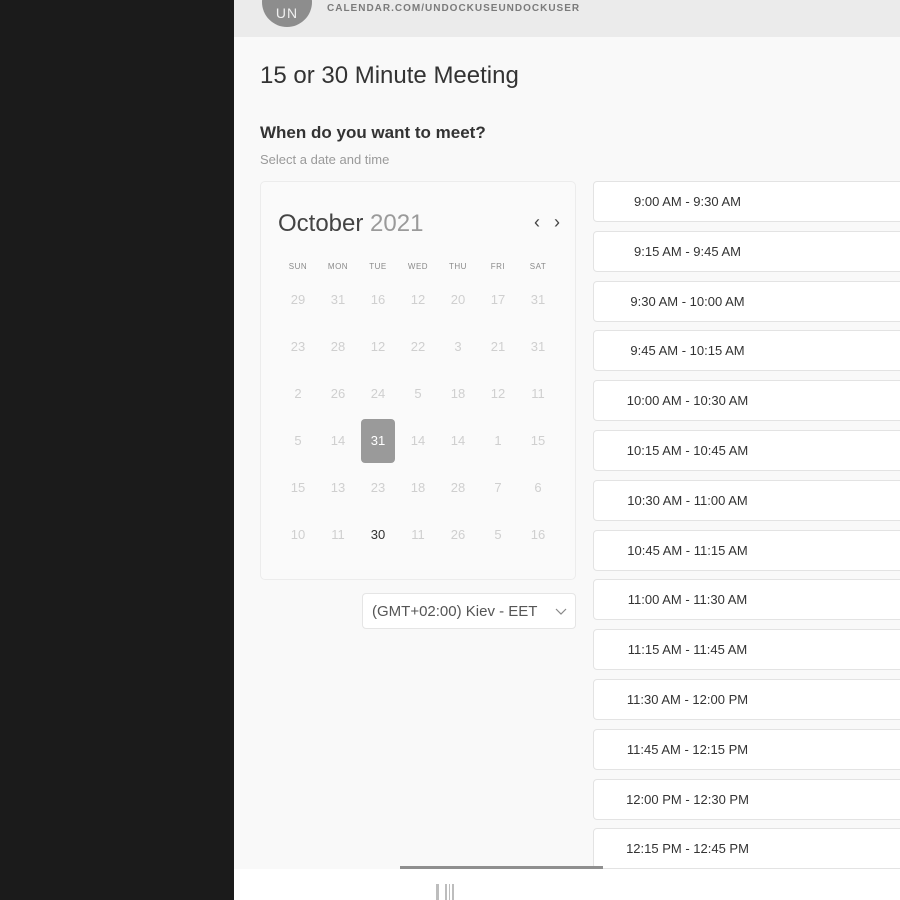 This screenshot has width=900, height=900. I want to click on time-slot-button: 10:00 AM - 10:30 AM, so click(746, 401).